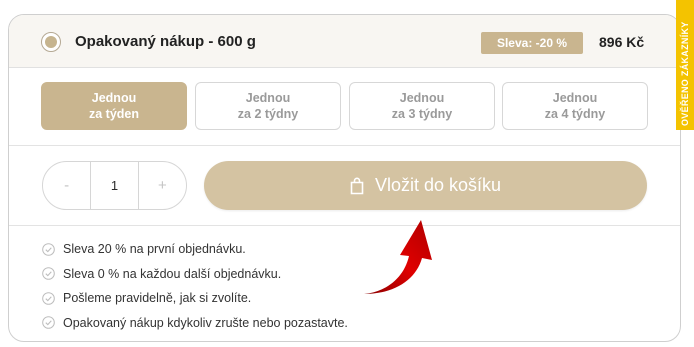  Describe the element at coordinates (438, 185) in the screenshot. I see `add-to-cart-label: Vložit do košíku` at that location.